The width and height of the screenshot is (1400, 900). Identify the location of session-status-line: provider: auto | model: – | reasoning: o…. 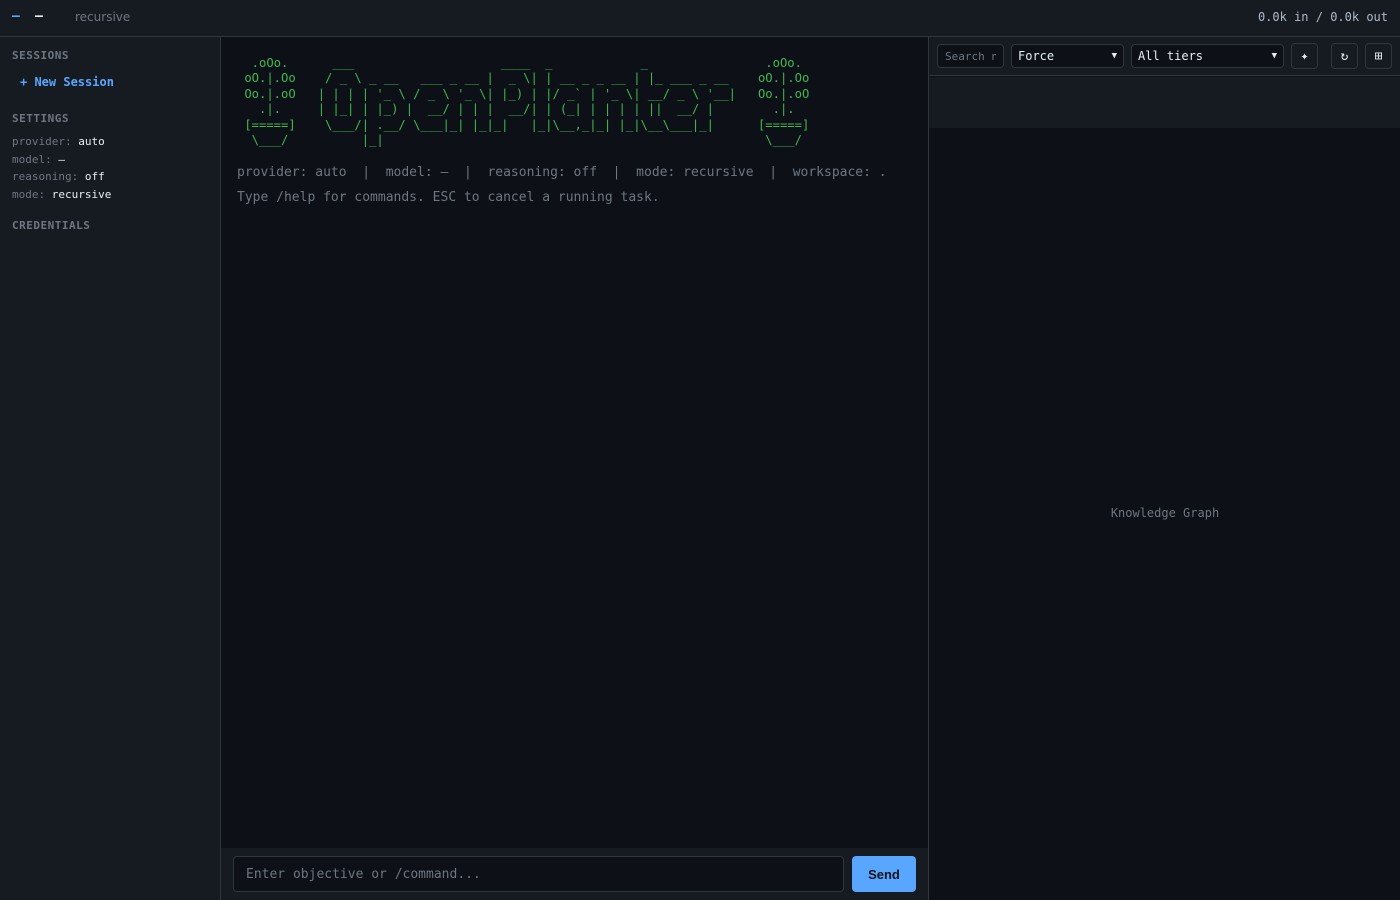
(562, 172).